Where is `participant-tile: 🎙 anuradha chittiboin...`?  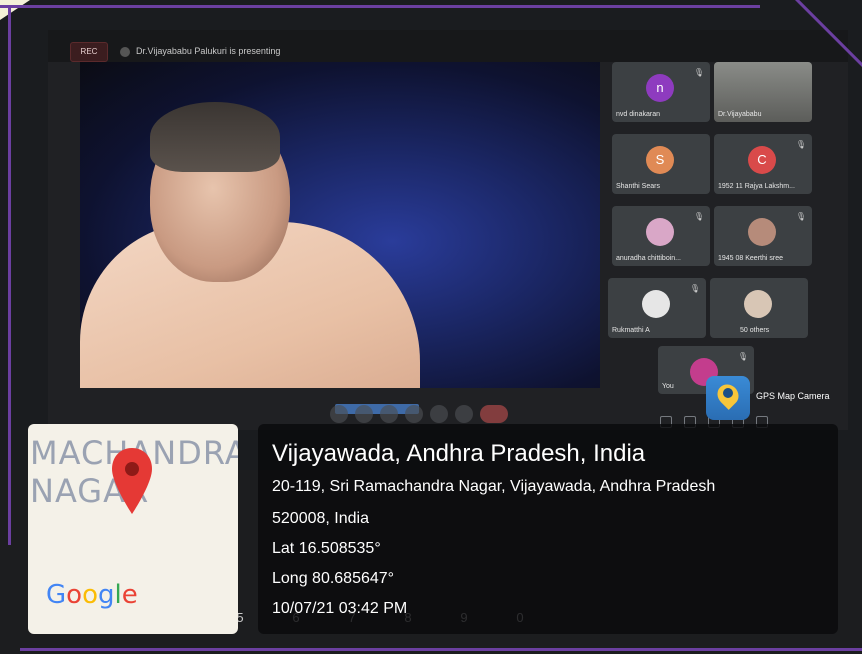
participant-tile: 🎙 anuradha chittiboin... is located at coordinates (661, 236).